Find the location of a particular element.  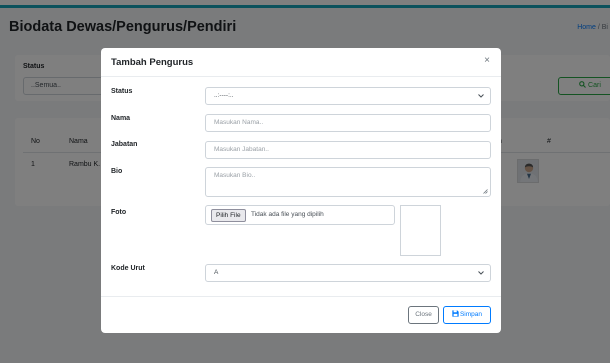

foto-preview is located at coordinates (420, 230).